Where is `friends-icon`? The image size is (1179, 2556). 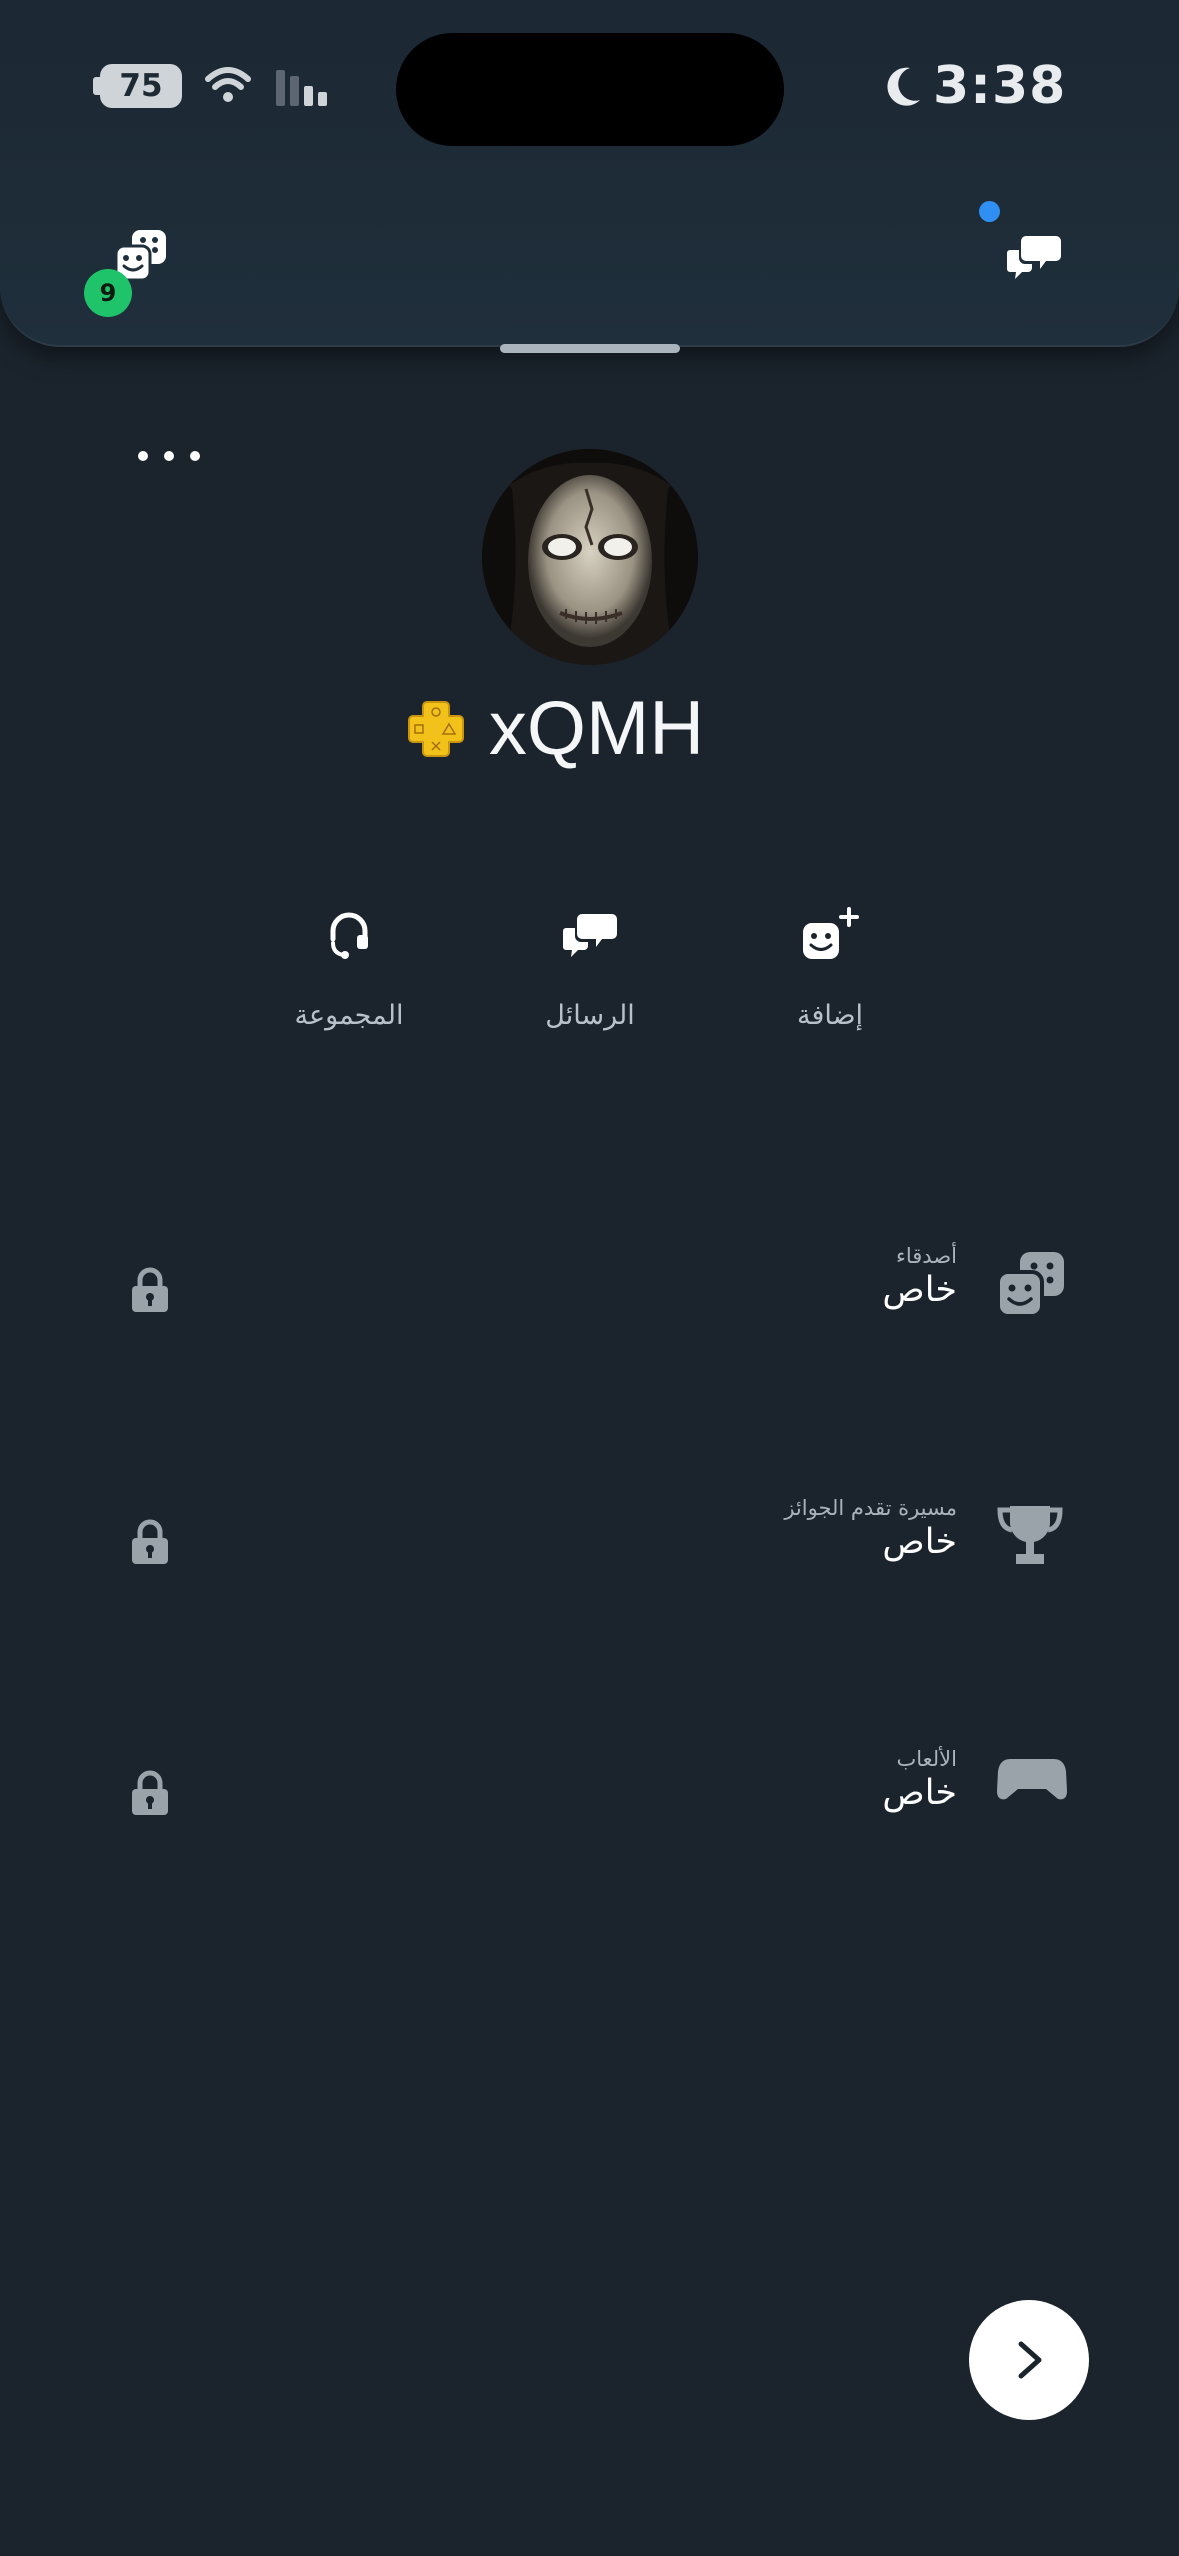 friends-icon is located at coordinates (1030, 1285).